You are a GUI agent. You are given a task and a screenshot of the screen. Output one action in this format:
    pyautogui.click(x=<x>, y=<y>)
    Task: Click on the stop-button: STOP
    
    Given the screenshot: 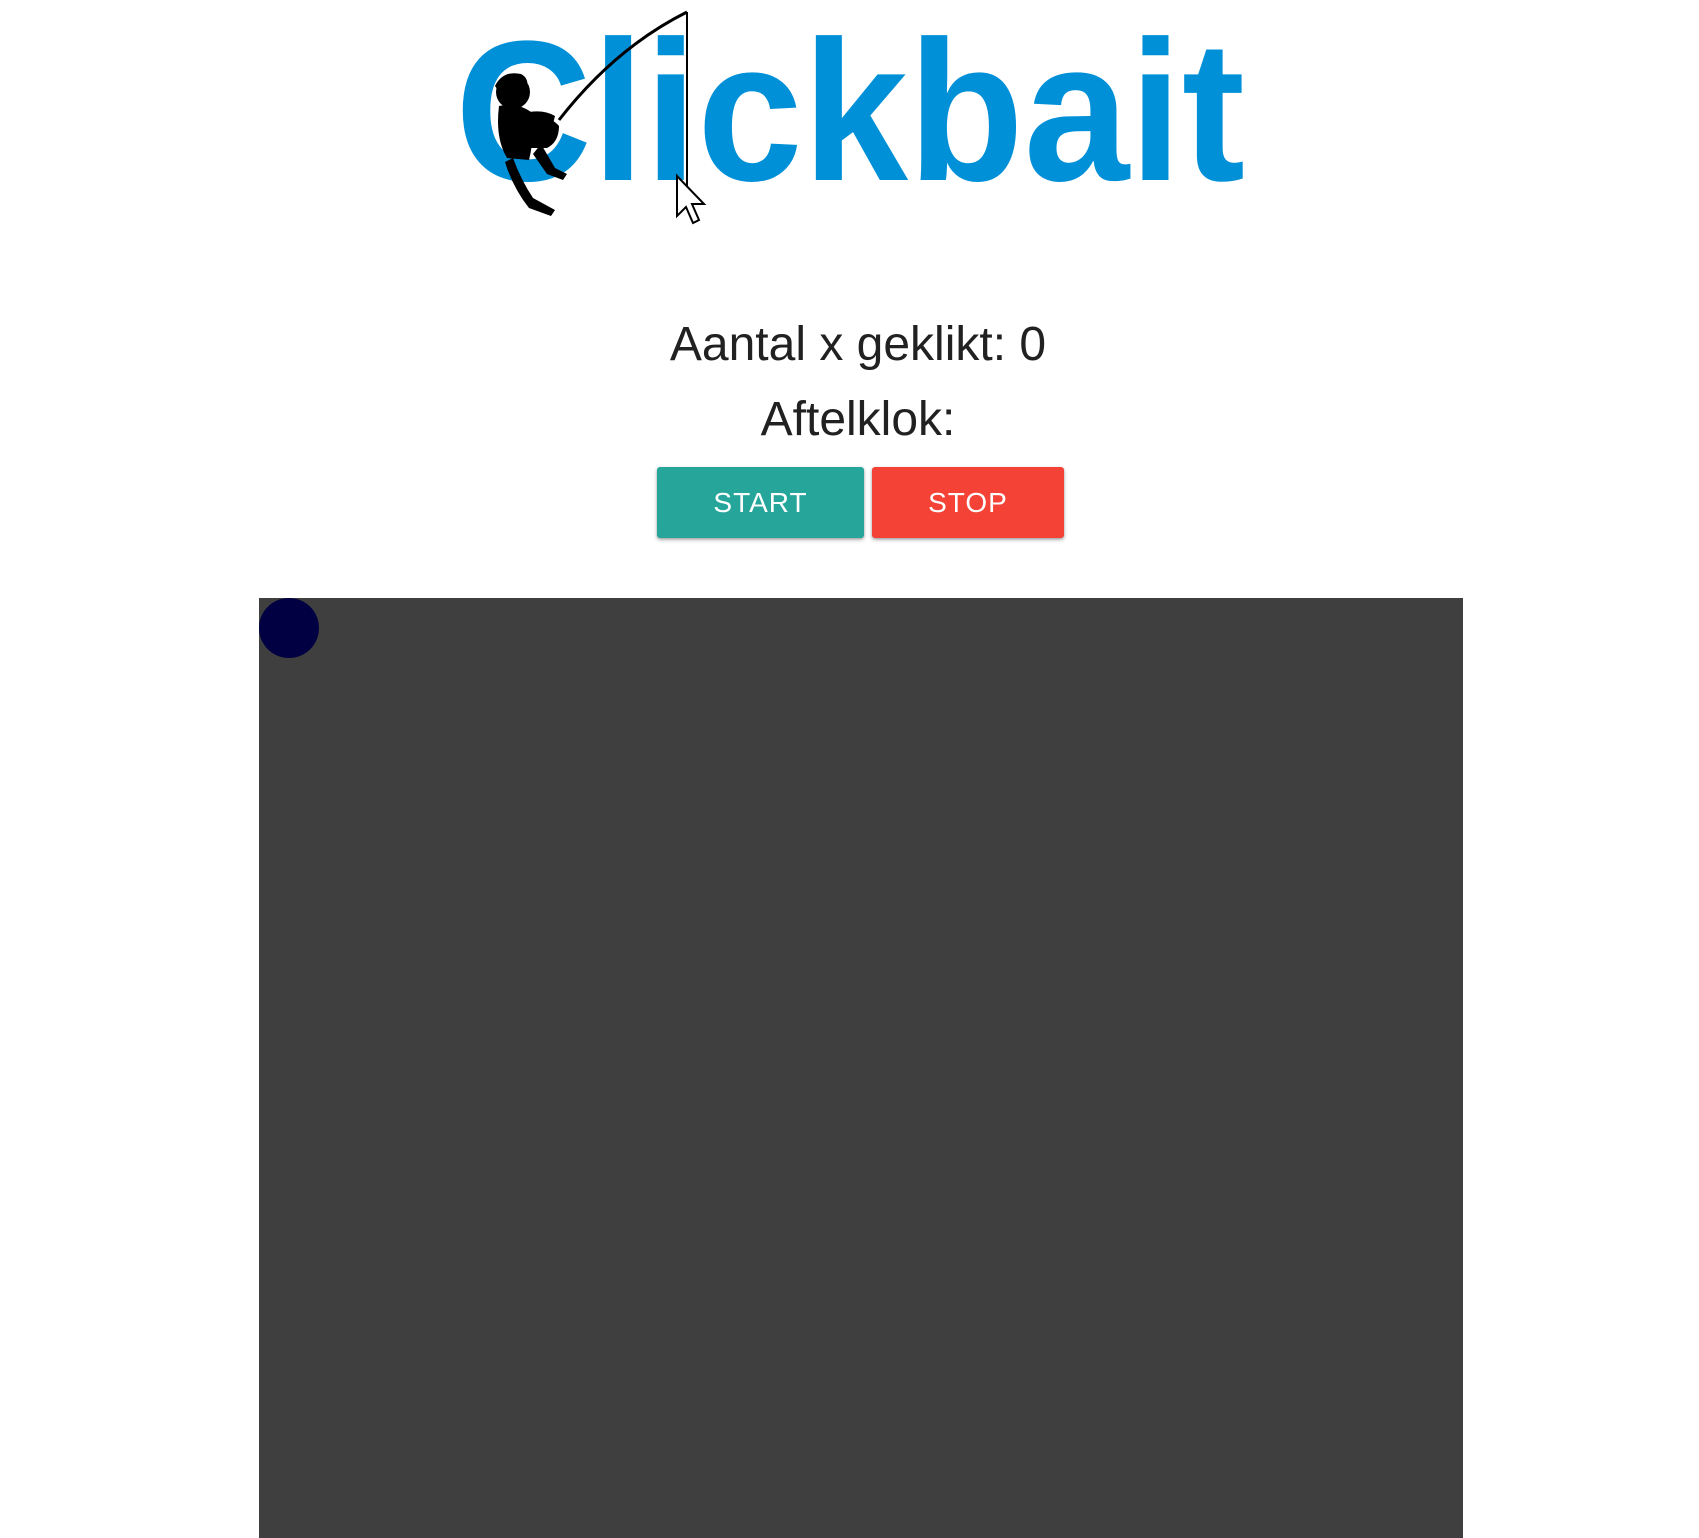 What is the action you would take?
    pyautogui.click(x=968, y=502)
    